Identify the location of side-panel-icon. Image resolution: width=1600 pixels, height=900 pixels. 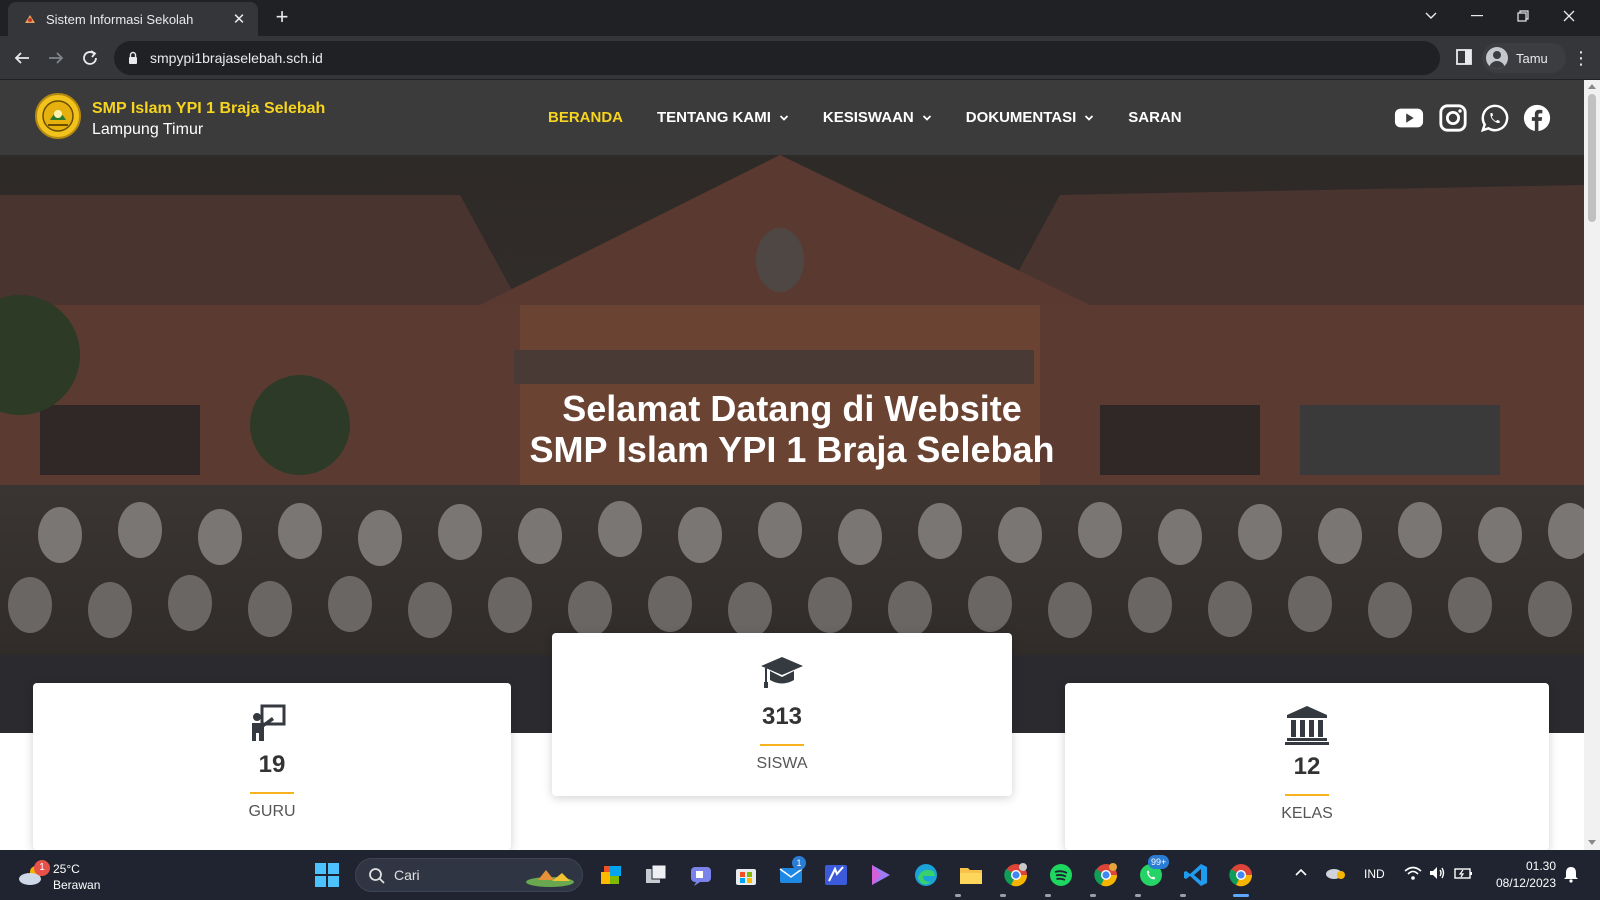
(1465, 58).